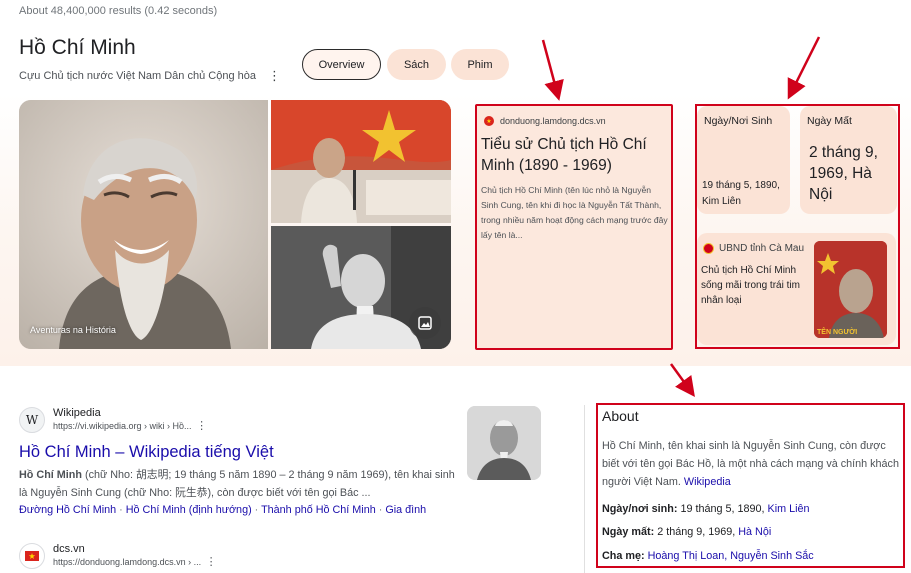 Image resolution: width=911 pixels, height=573 pixels. Describe the element at coordinates (318, 510) in the screenshot. I see `sublink-thanh-pho: Thành phố Hồ Chí Minh` at that location.